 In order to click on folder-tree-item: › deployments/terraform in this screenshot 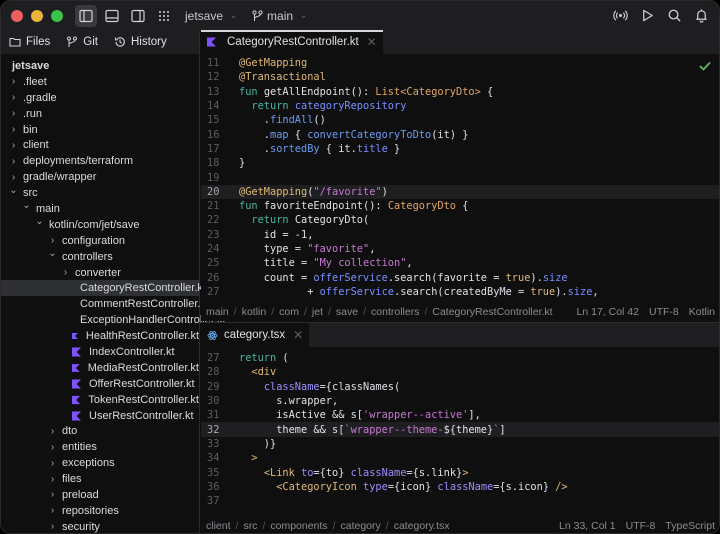, I will do `click(100, 161)`.